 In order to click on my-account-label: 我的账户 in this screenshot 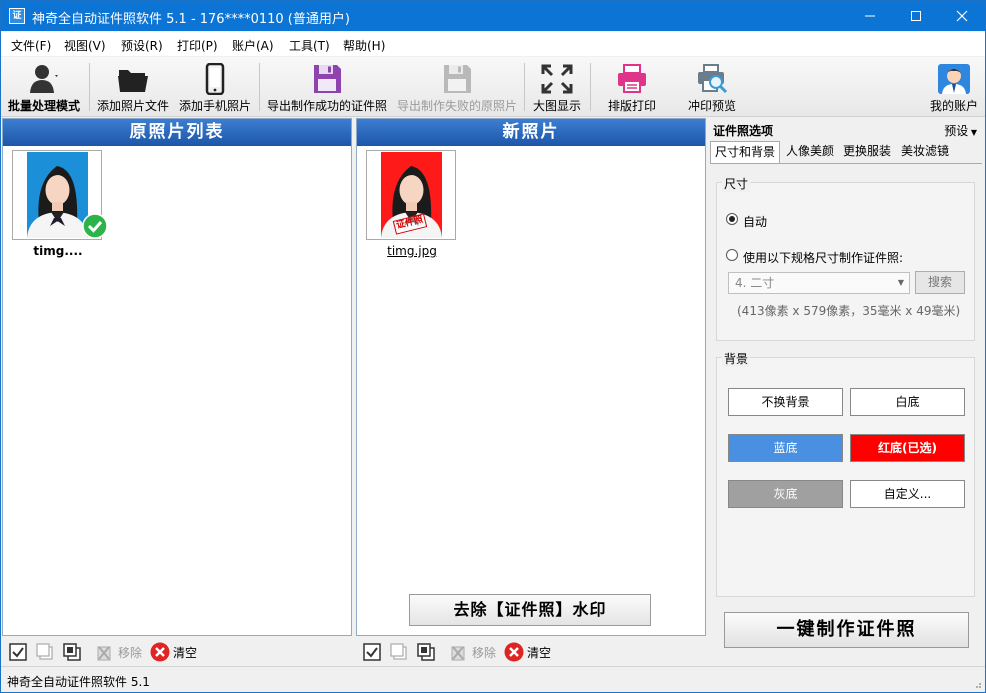, I will do `click(953, 106)`.